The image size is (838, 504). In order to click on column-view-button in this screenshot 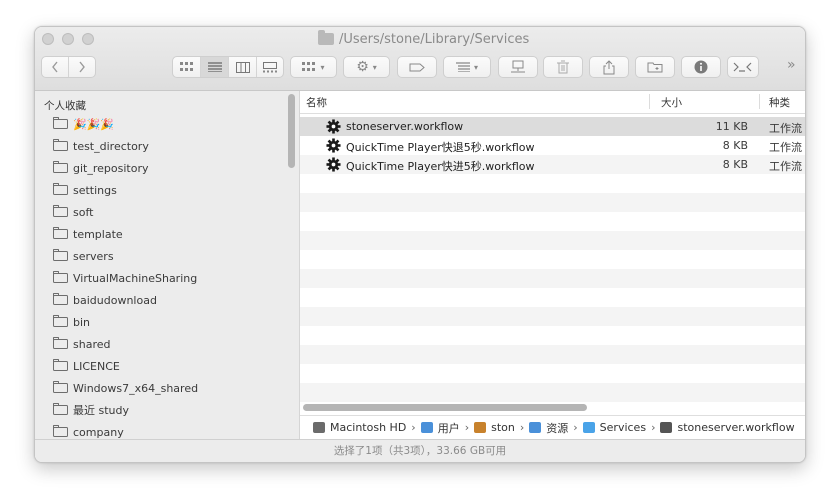, I will do `click(243, 67)`.